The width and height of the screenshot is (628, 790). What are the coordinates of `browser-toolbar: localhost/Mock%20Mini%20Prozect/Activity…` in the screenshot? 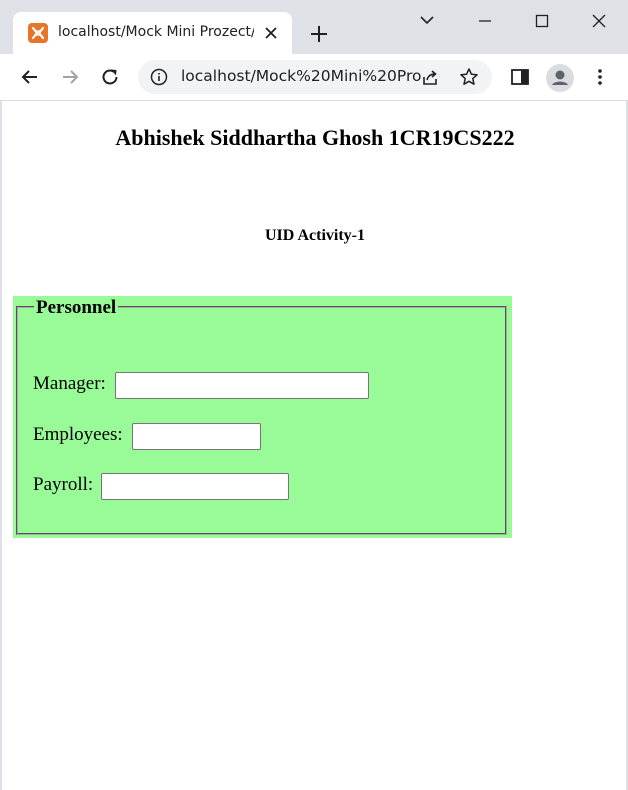 It's located at (314, 77).